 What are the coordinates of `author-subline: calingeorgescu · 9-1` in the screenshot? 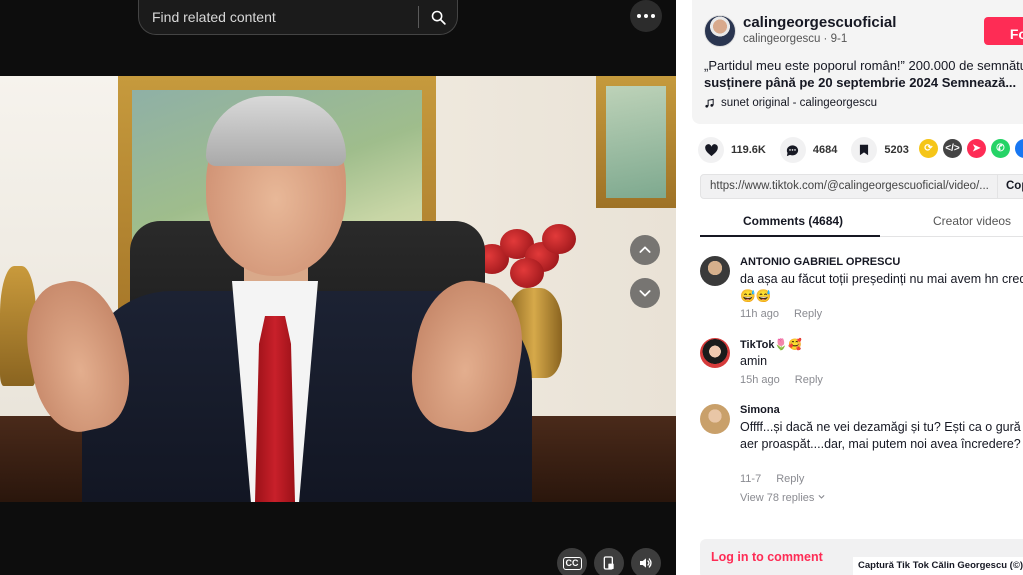 It's located at (795, 39).